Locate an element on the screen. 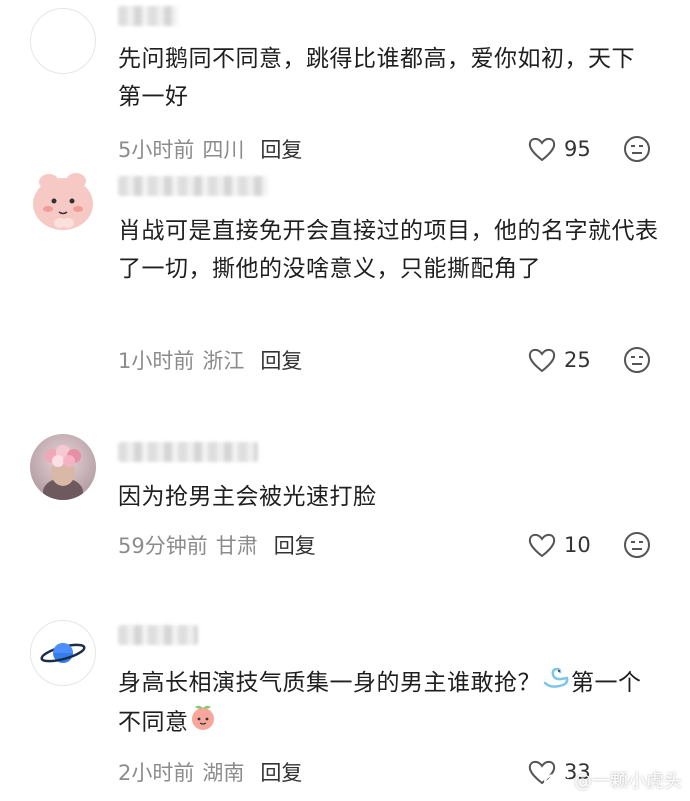 This screenshot has height=801, width=690. comment-time: 5小时前 is located at coordinates (156, 150).